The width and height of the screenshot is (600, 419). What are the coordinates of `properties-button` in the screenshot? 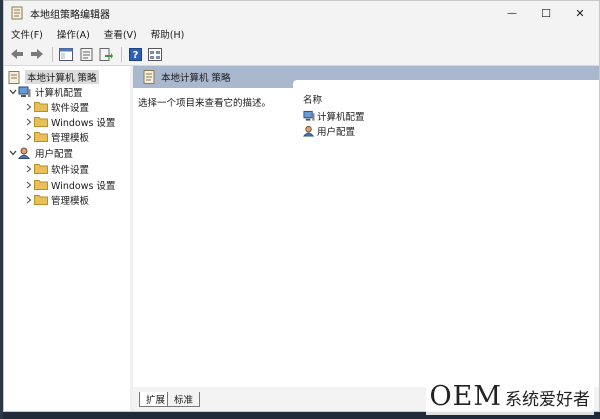 It's located at (86, 54).